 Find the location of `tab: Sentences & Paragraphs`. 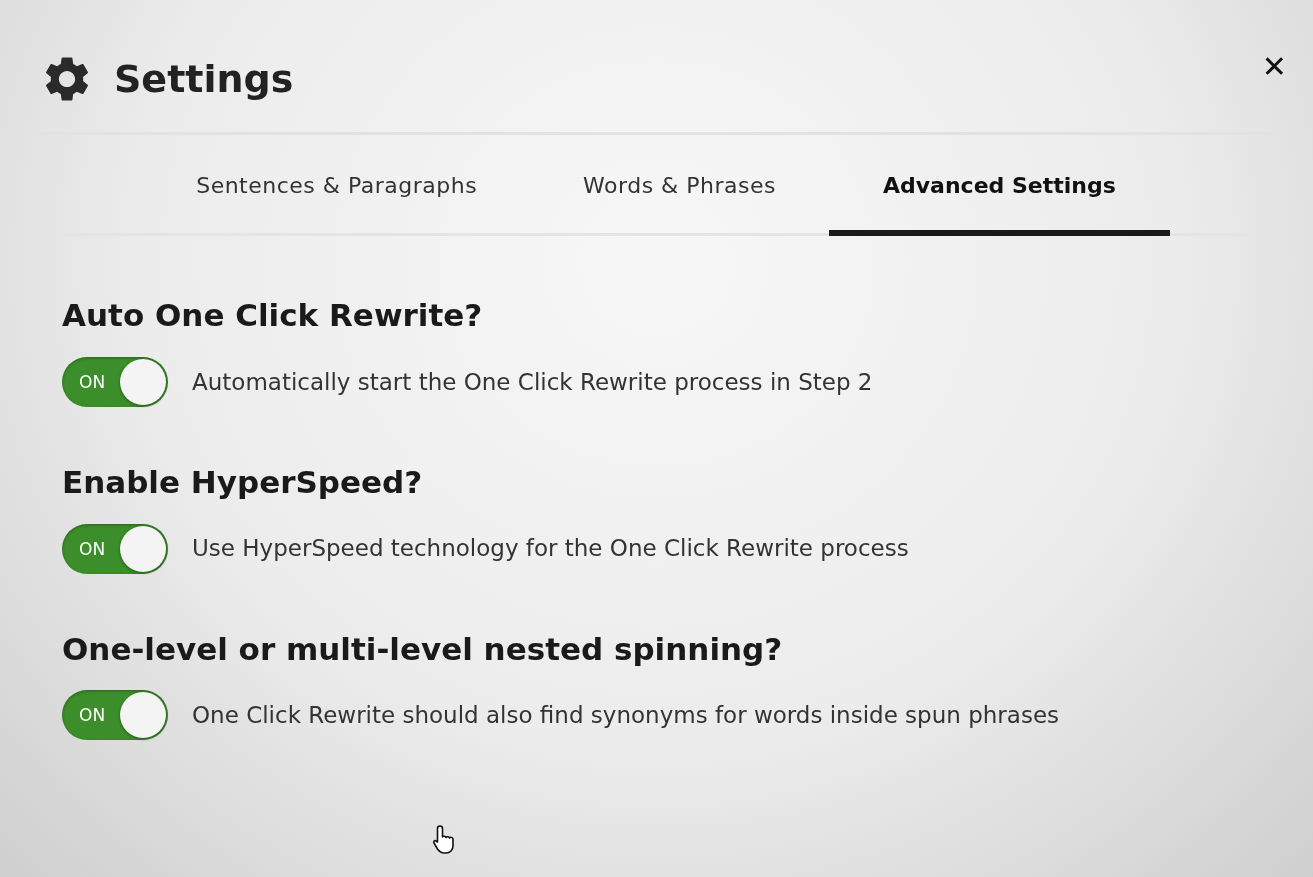

tab: Sentences & Paragraphs is located at coordinates (337, 199).